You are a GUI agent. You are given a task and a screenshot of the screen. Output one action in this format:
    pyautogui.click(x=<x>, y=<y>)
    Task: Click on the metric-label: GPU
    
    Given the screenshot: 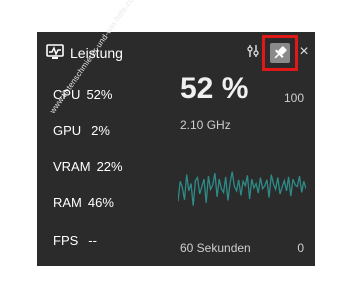 What is the action you would take?
    pyautogui.click(x=67, y=130)
    